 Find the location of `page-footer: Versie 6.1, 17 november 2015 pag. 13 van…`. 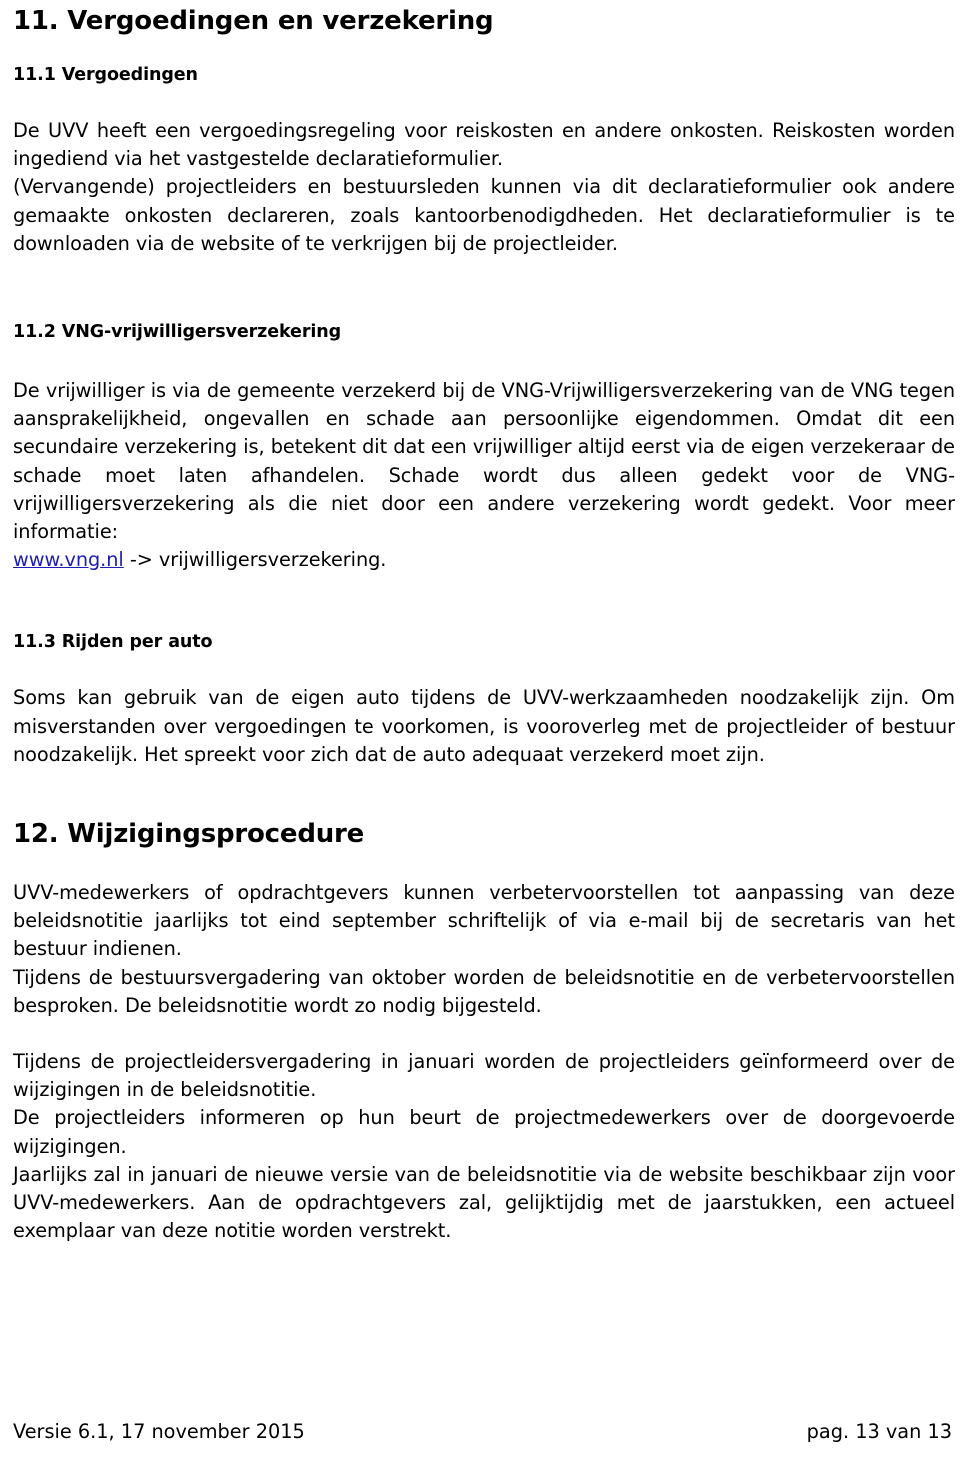

page-footer: Versie 6.1, 17 november 2015 pag. 13 van… is located at coordinates (482, 1432).